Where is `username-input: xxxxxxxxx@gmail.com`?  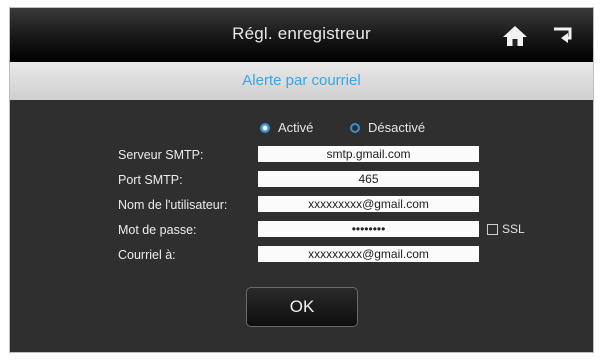 username-input: xxxxxxxxx@gmail.com is located at coordinates (368, 204).